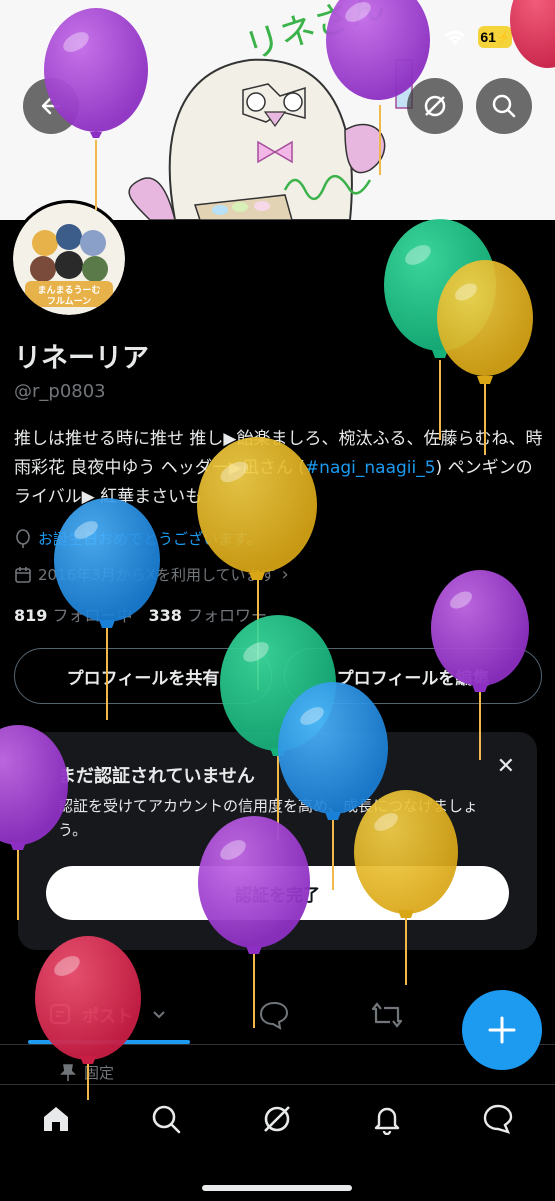 The image size is (555, 1201). I want to click on birthday-text: お誕生日おめでとうございます。, so click(150, 539).